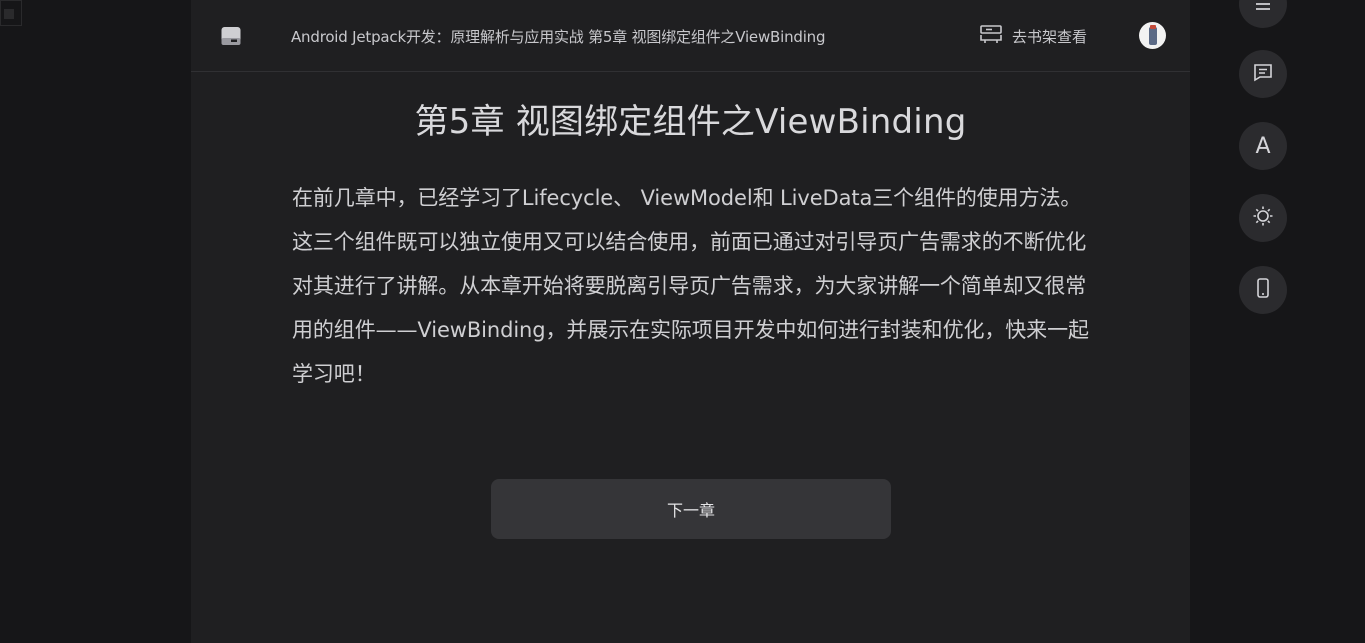  I want to click on menu-button, so click(1263, 14).